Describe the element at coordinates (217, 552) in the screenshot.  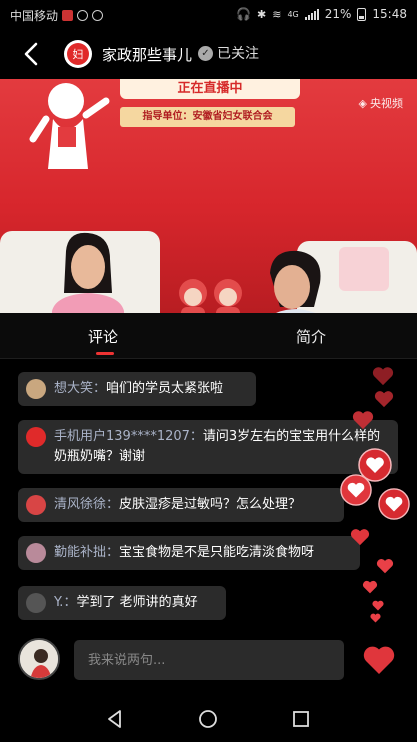
I see `comment-text: 宝宝食物是不是只能吃清淡食物呀` at that location.